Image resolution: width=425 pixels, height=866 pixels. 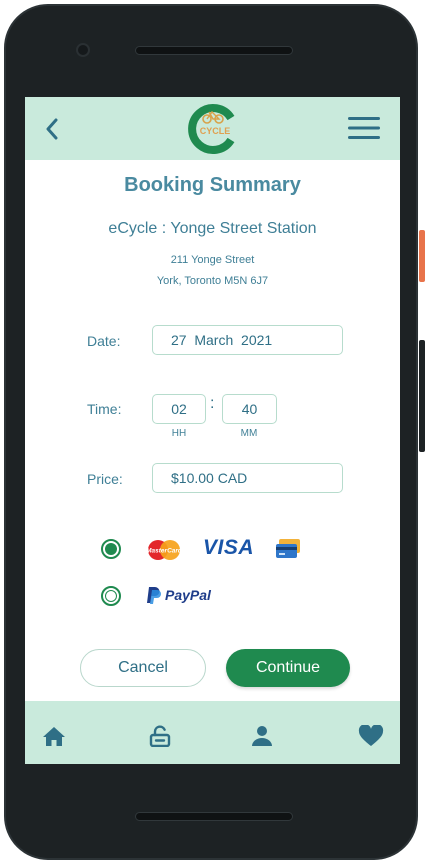 I want to click on credit-card-icon, so click(x=288, y=551).